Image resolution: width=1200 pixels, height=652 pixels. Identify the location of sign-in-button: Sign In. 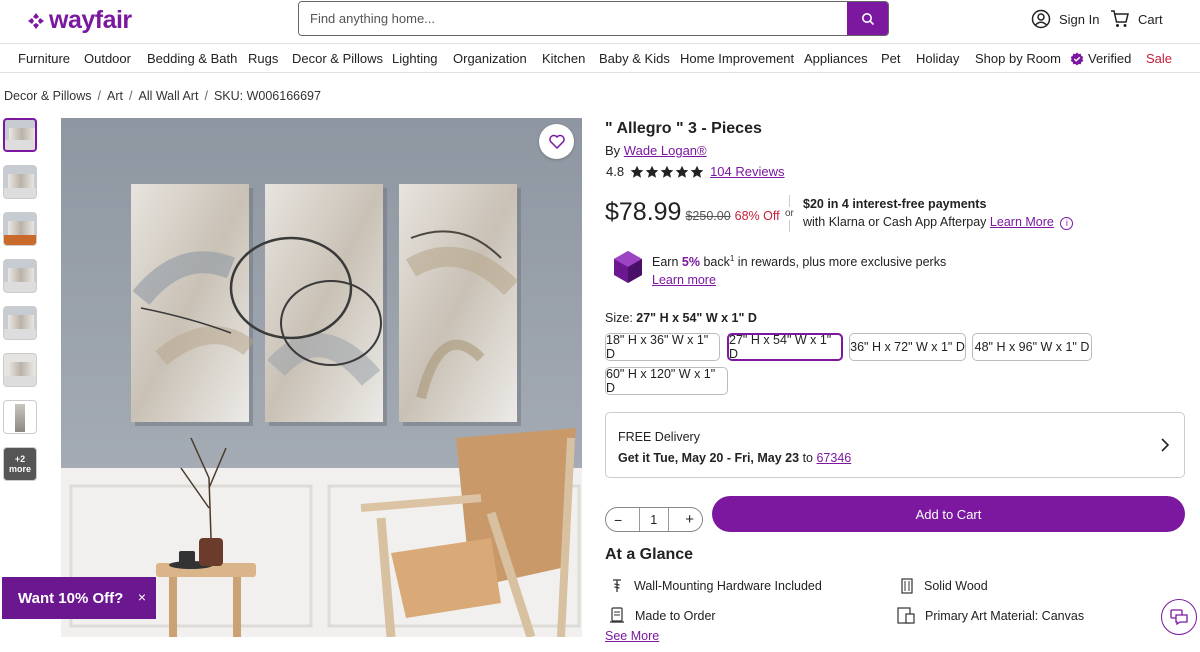
(1065, 19).